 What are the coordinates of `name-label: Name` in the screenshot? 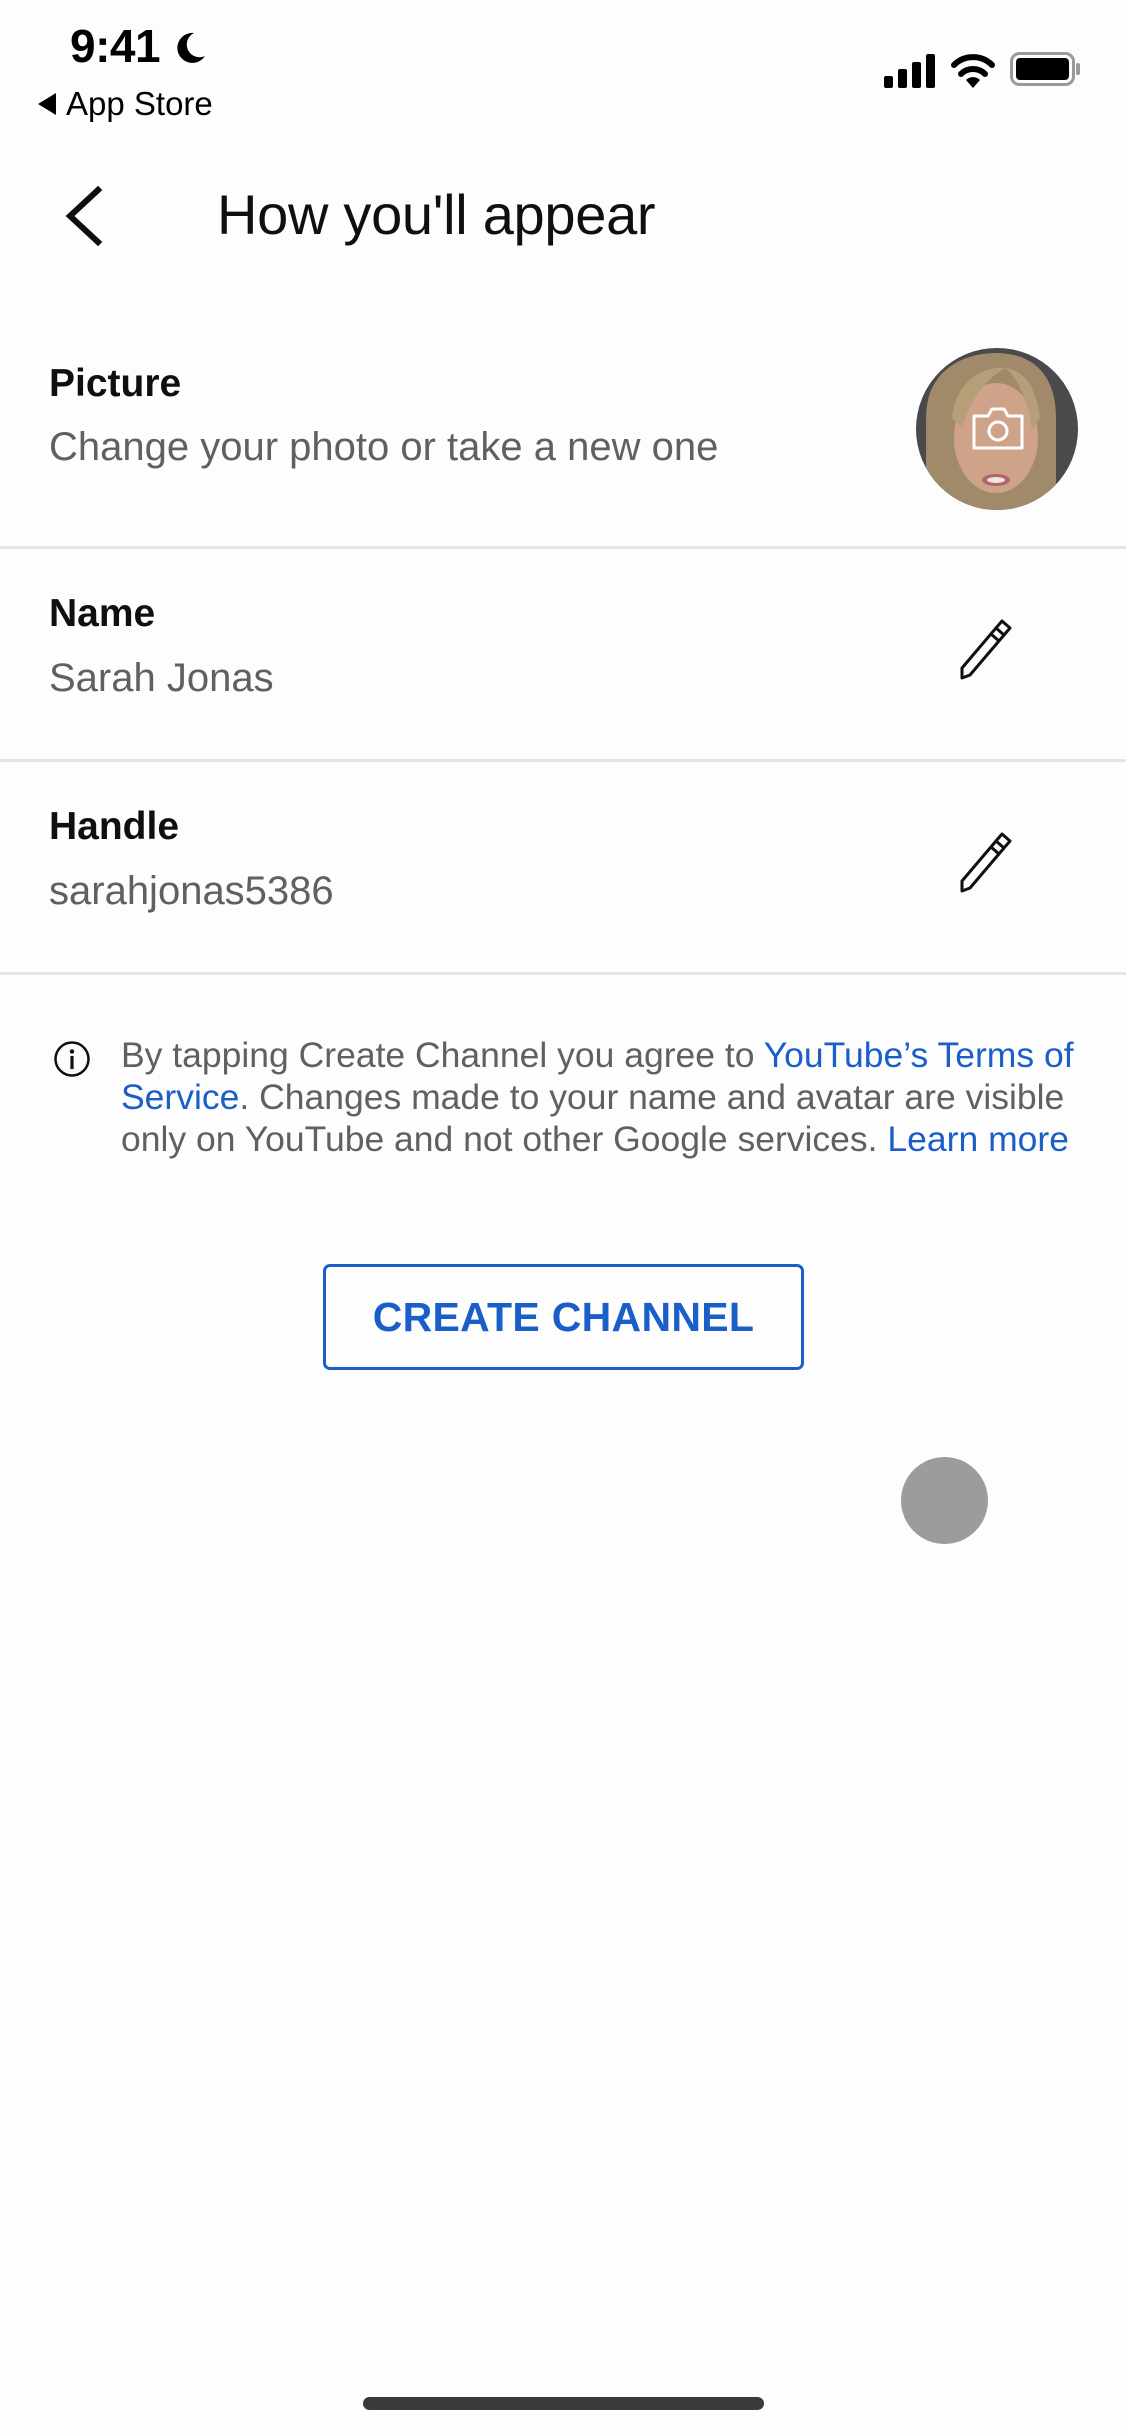 It's located at (102, 613).